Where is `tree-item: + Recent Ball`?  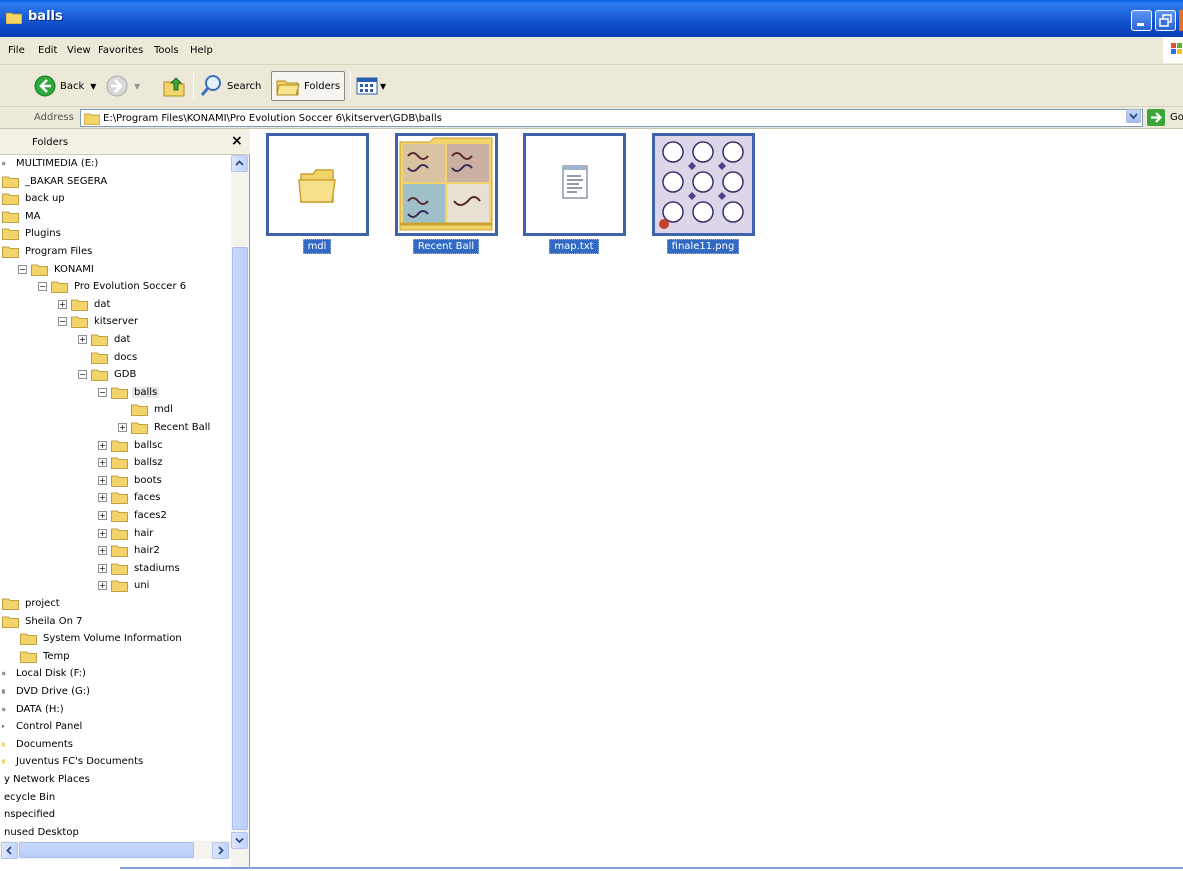
tree-item: + Recent Ball is located at coordinates (165, 427).